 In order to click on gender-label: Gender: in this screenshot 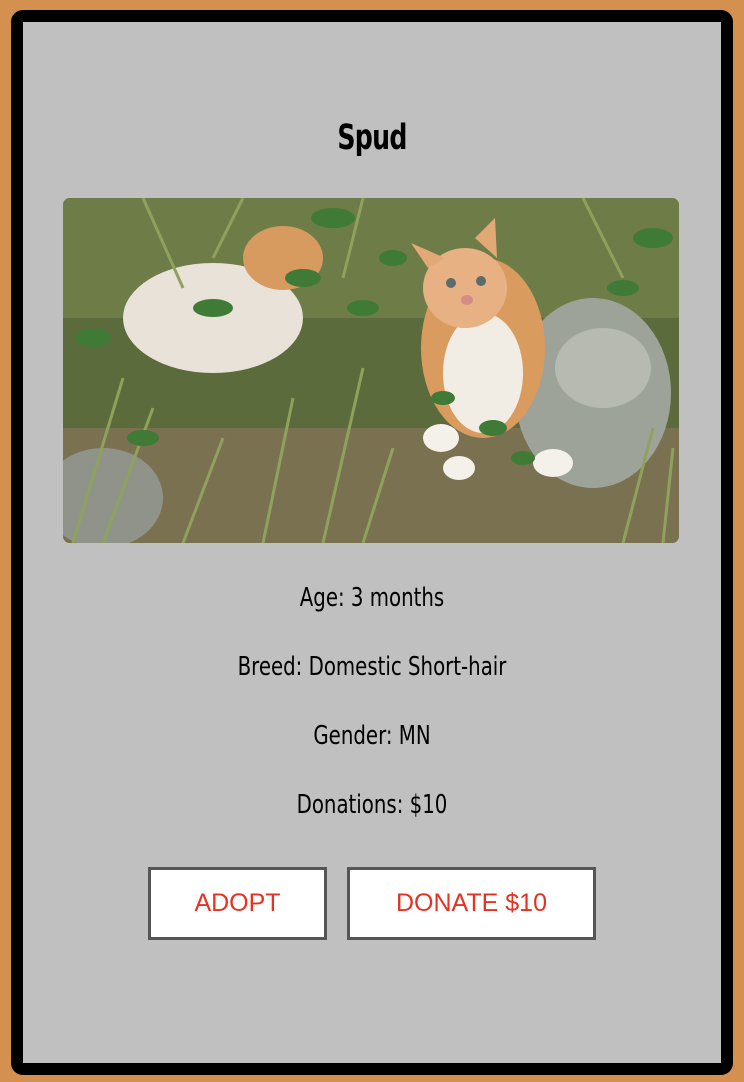, I will do `click(353, 736)`.